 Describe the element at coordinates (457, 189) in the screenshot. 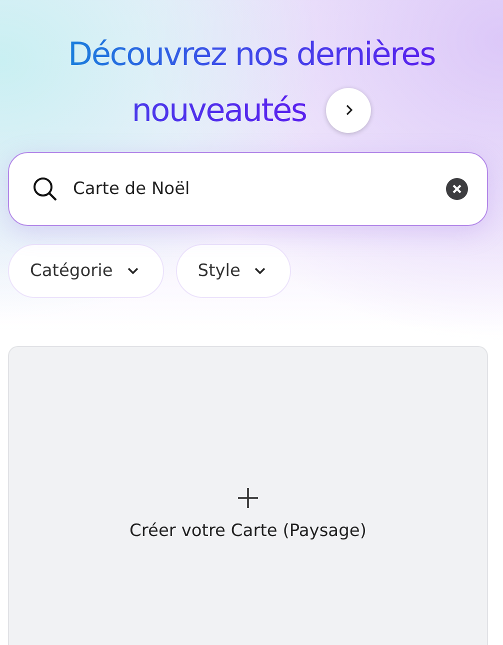

I see `clear-icon` at that location.